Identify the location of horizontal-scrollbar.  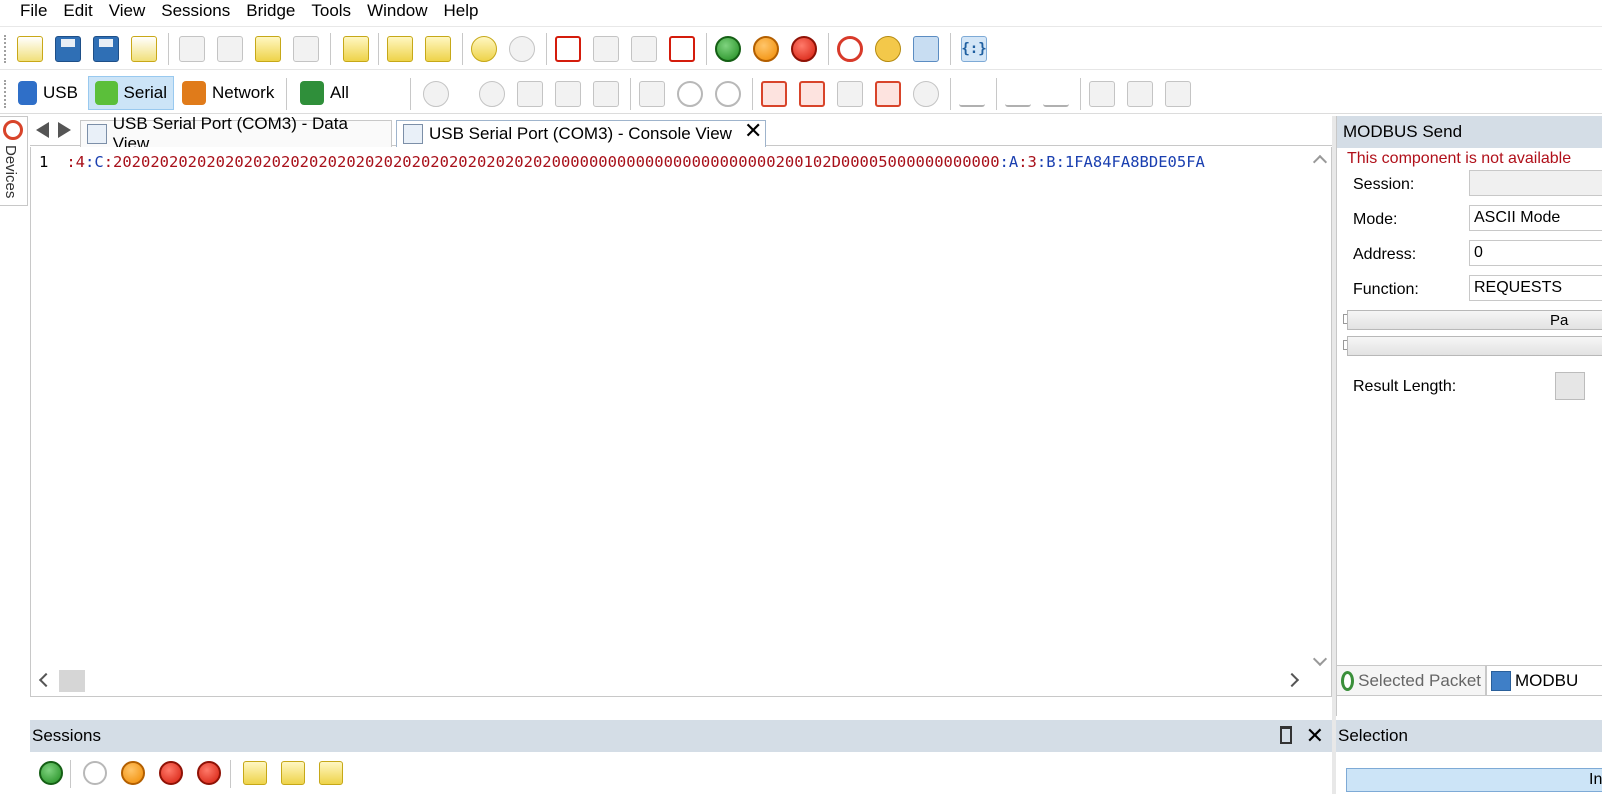
(672, 681).